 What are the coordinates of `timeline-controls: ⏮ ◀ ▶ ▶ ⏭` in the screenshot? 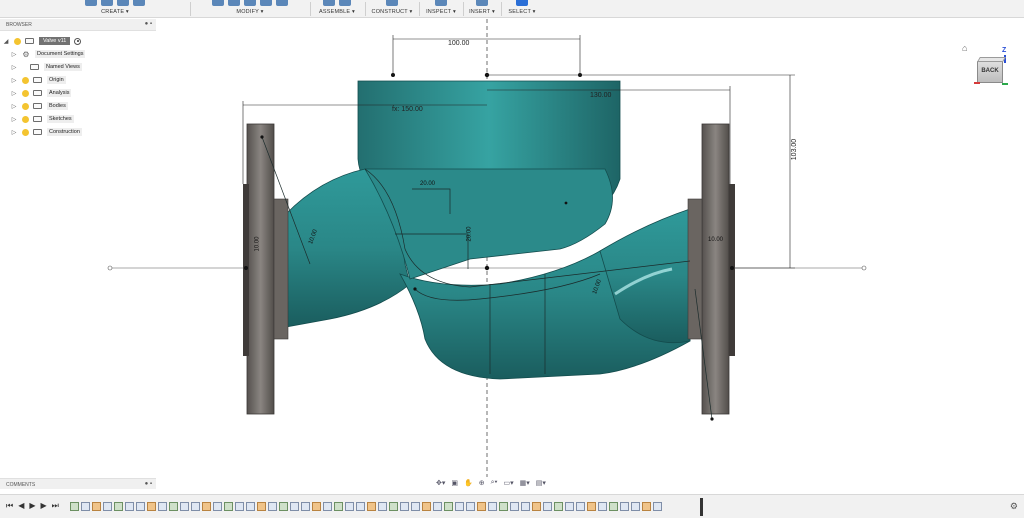 It's located at (32, 506).